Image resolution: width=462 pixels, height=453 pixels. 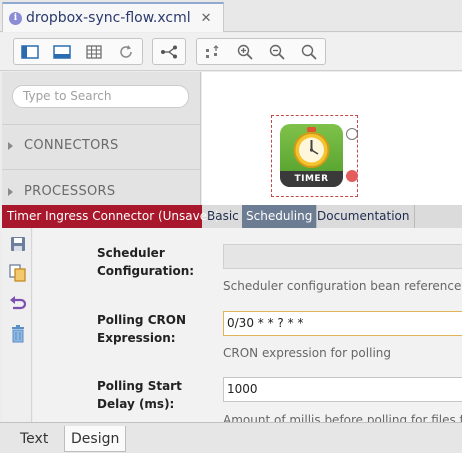 I want to click on palette-section-label: PROCESSORS, so click(x=70, y=191).